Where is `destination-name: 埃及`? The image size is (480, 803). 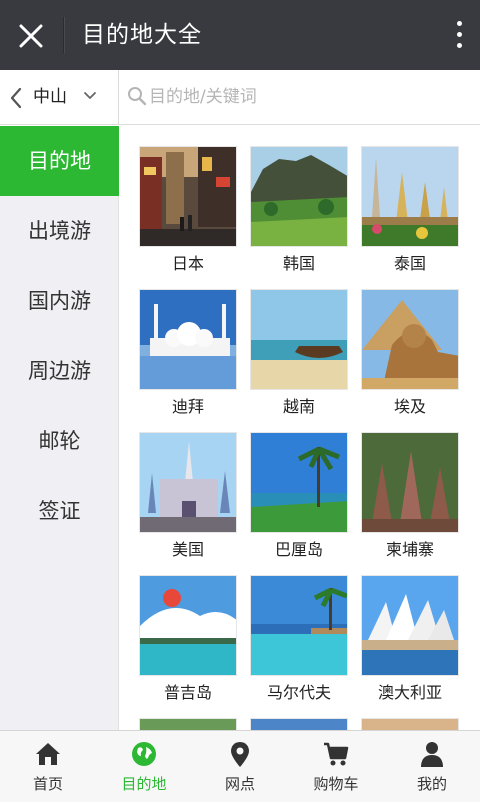 destination-name: 埃及 is located at coordinates (409, 406).